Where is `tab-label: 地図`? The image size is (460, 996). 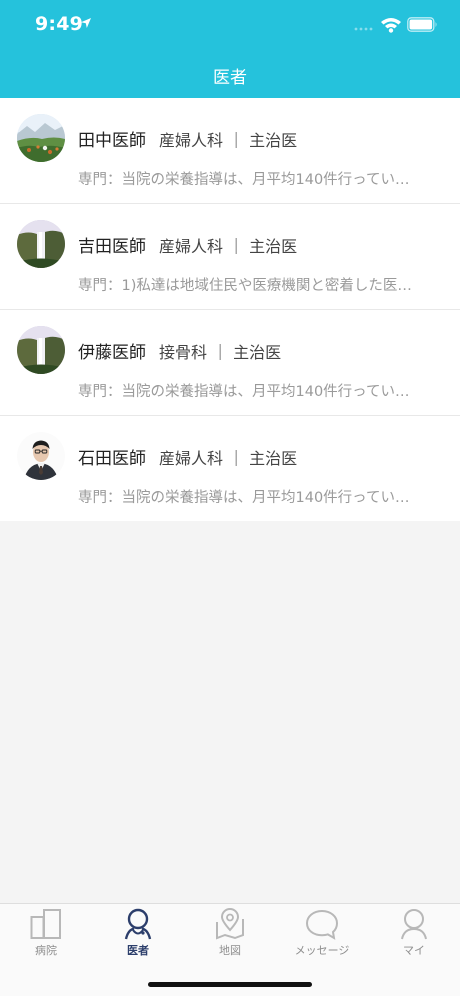 tab-label: 地図 is located at coordinates (230, 950).